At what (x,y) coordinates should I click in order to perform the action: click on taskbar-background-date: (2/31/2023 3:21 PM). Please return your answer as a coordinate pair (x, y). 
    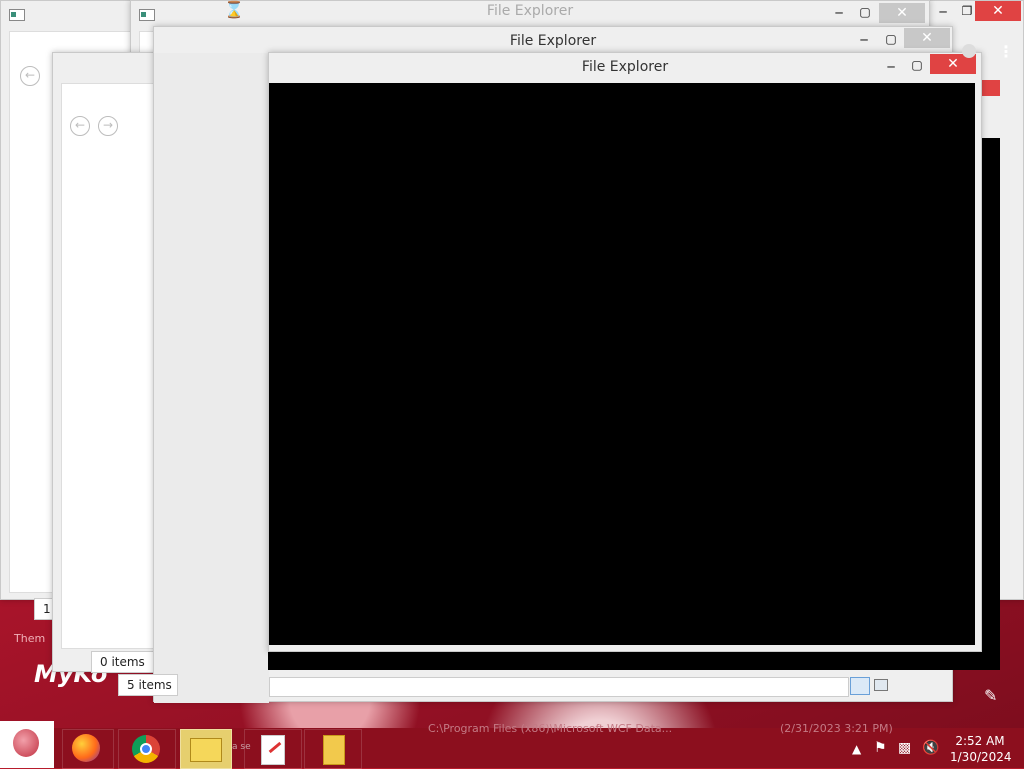
    Looking at the image, I should click on (836, 728).